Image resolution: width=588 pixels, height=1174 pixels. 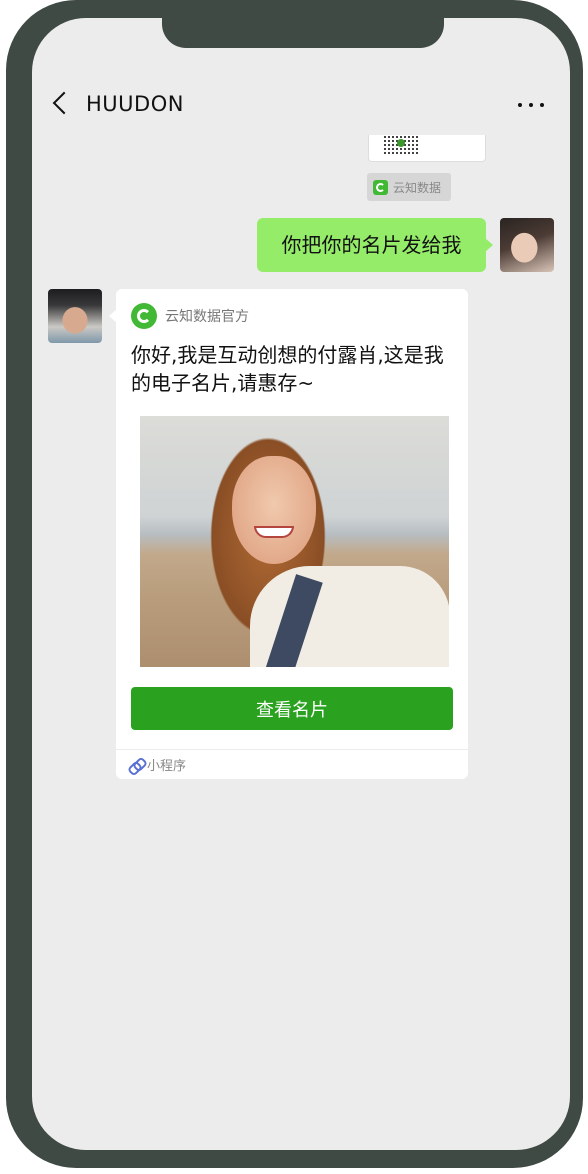 What do you see at coordinates (292, 708) in the screenshot?
I see `view-card-button: 查看名片` at bounding box center [292, 708].